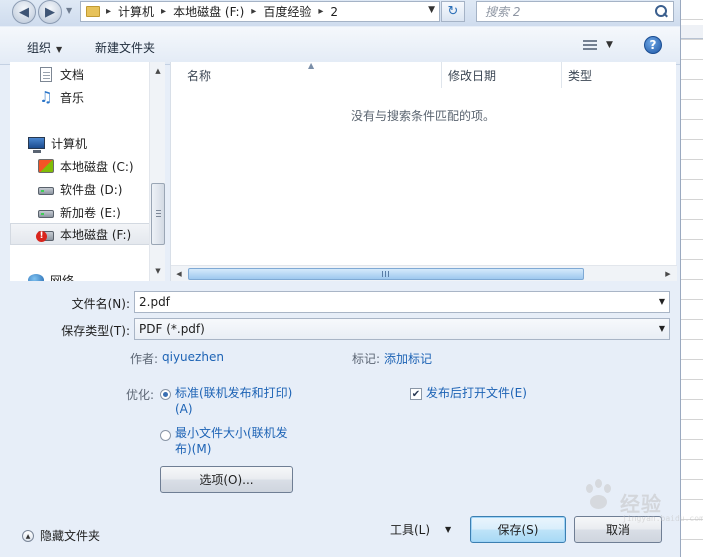 Image resolution: width=703 pixels, height=557 pixels. I want to click on nav-vertical-scrollbar: ▲ ▼, so click(157, 171).